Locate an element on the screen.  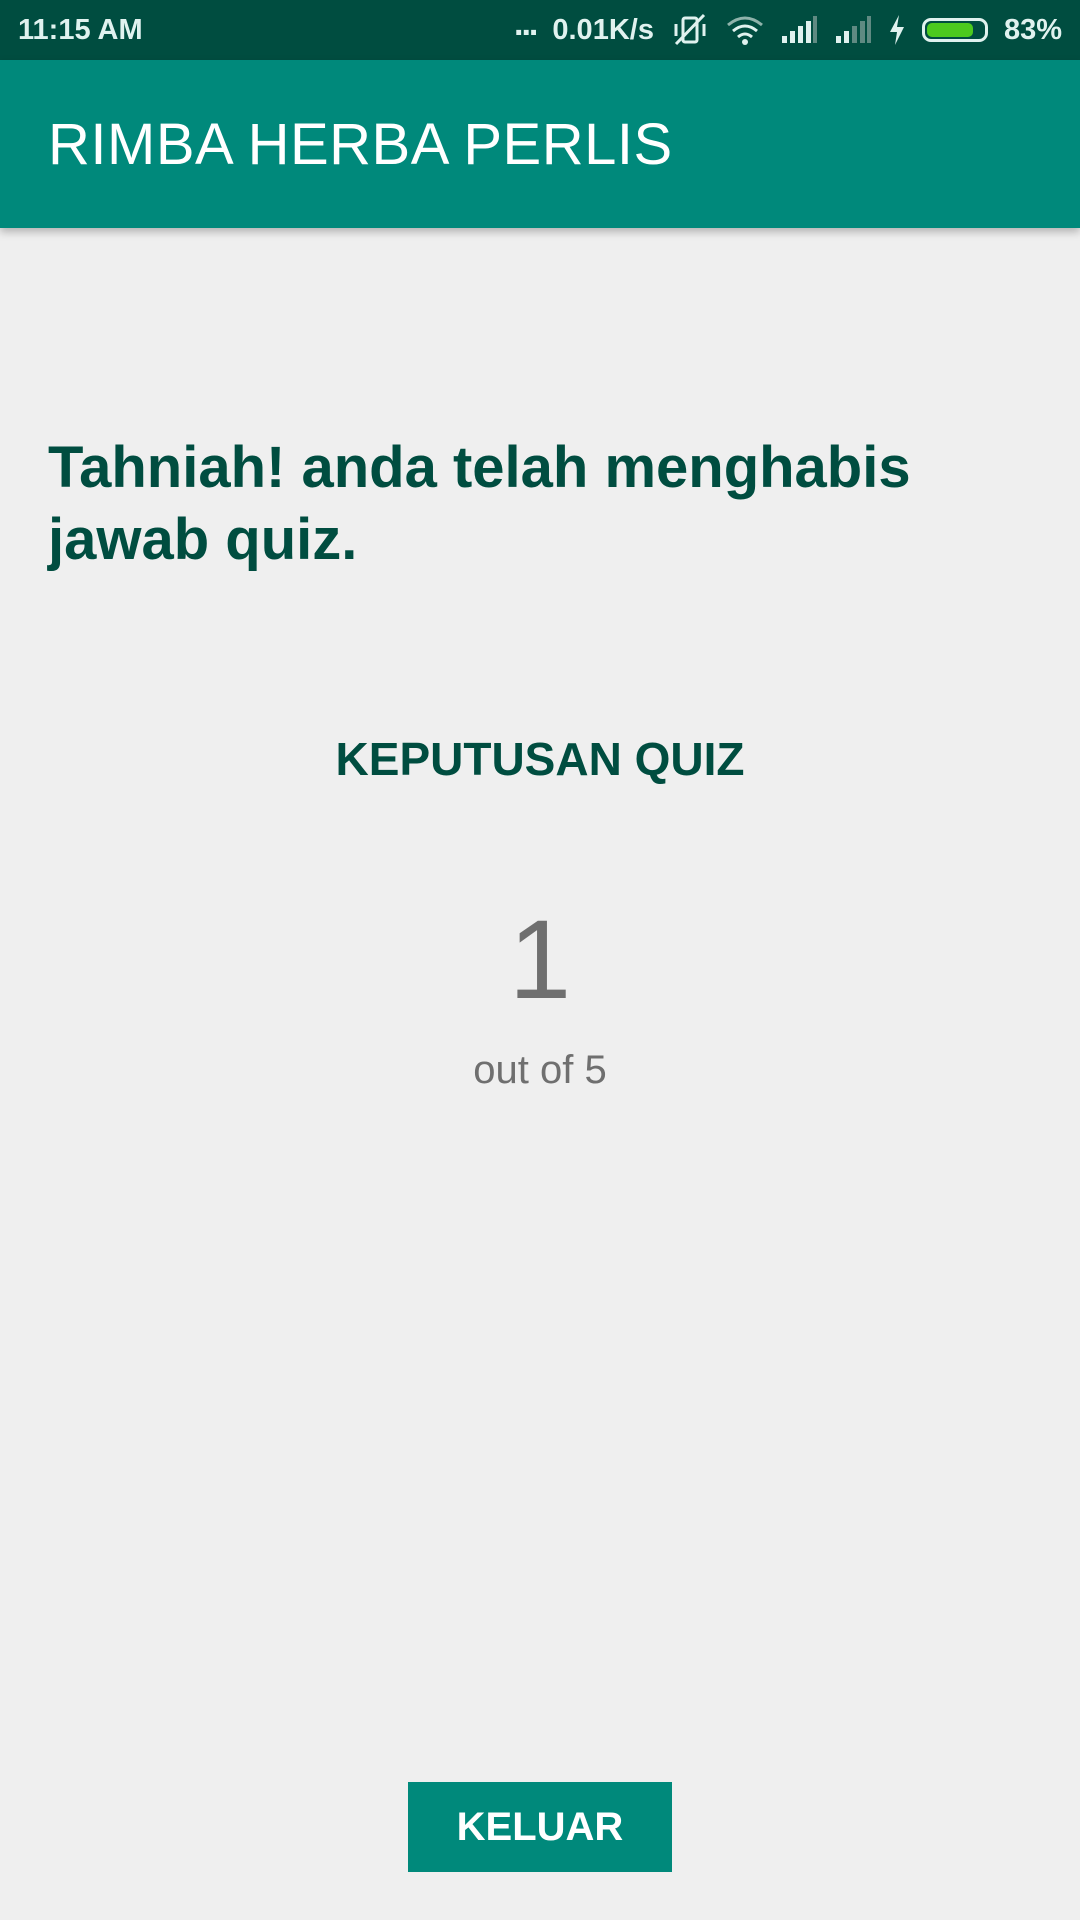
app-title: RIMBA HERBA PERLIS is located at coordinates (360, 144).